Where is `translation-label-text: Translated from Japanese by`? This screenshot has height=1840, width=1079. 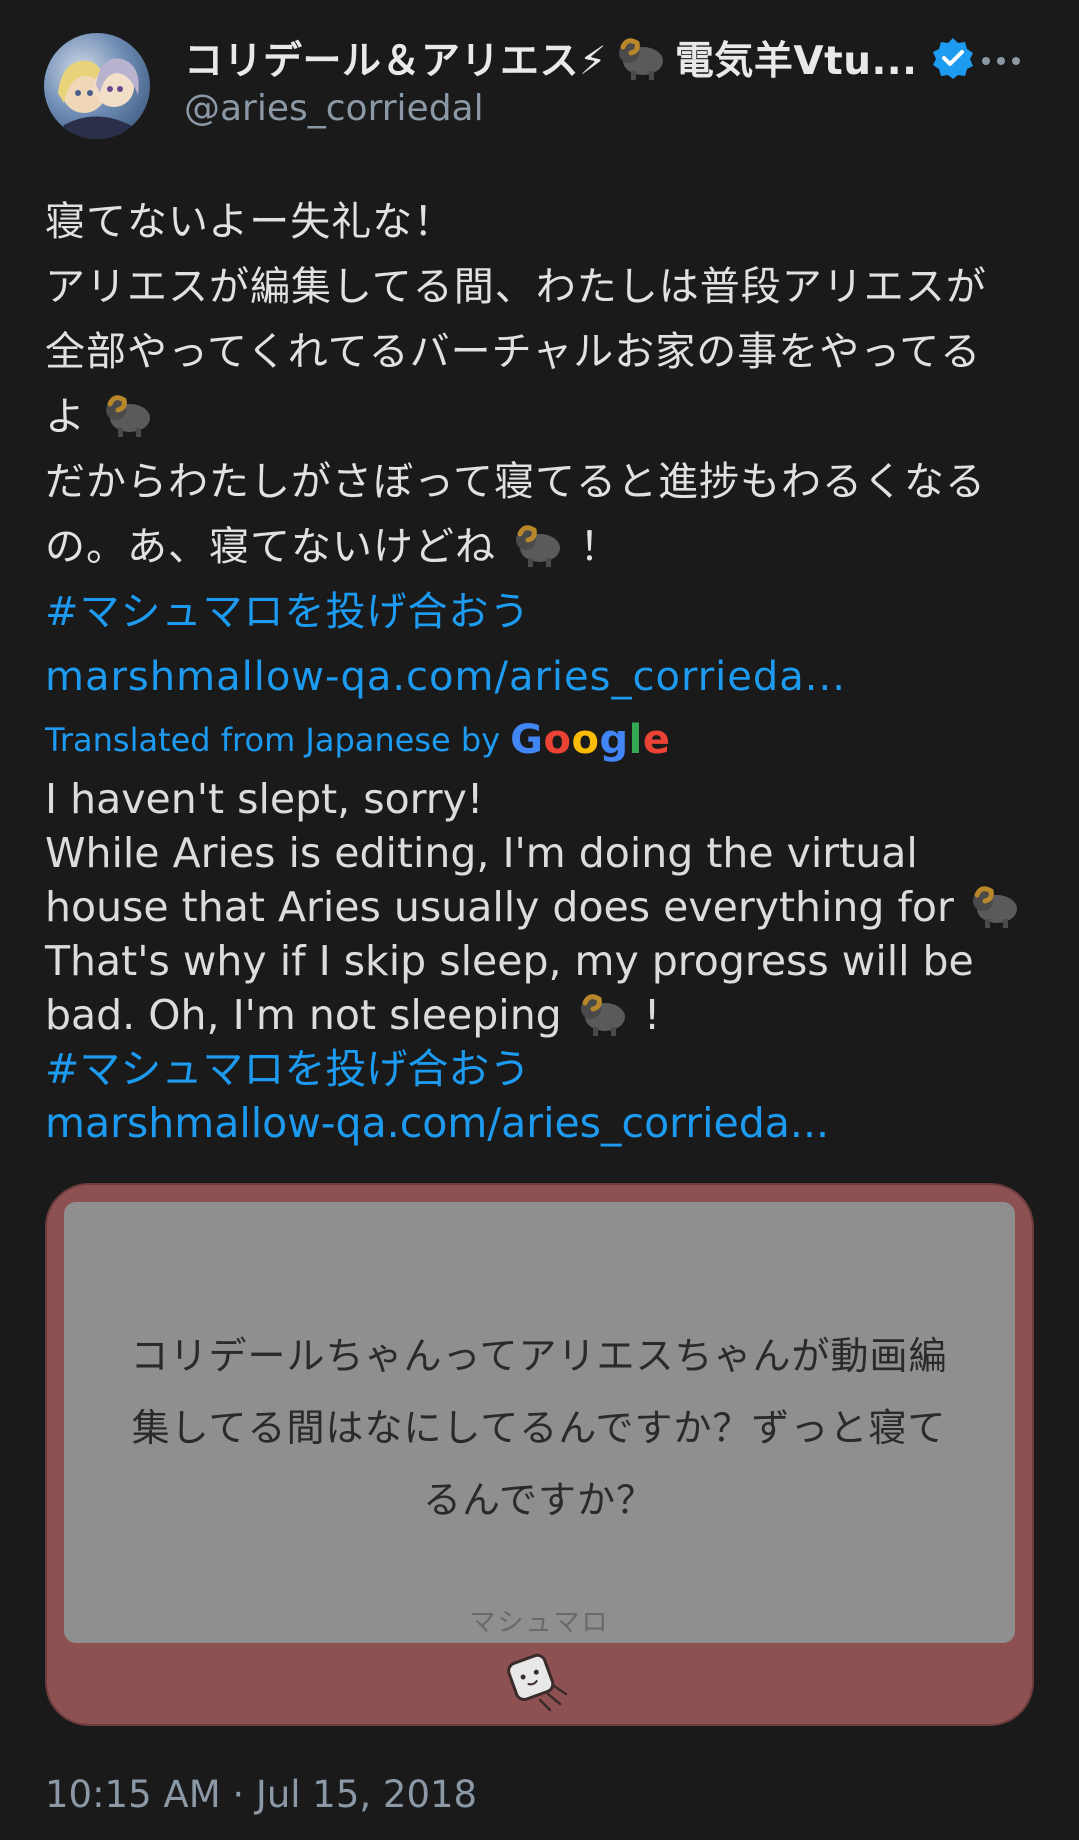
translation-label-text: Translated from Japanese by is located at coordinates (273, 740).